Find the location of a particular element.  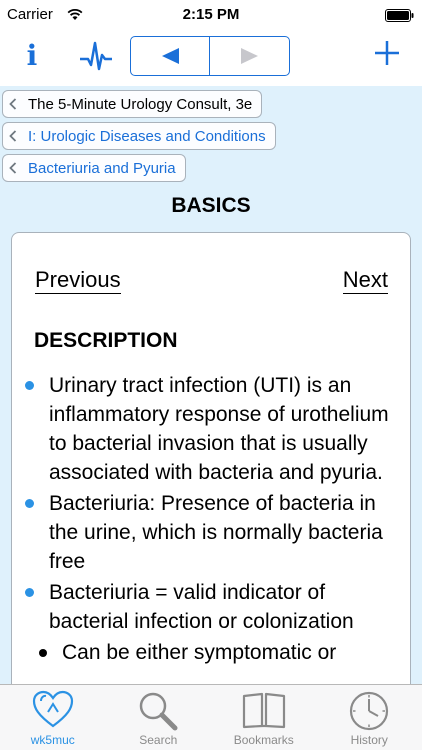

breadcrumb-book: The 5-Minute Urology Consult, 3e is located at coordinates (132, 104).